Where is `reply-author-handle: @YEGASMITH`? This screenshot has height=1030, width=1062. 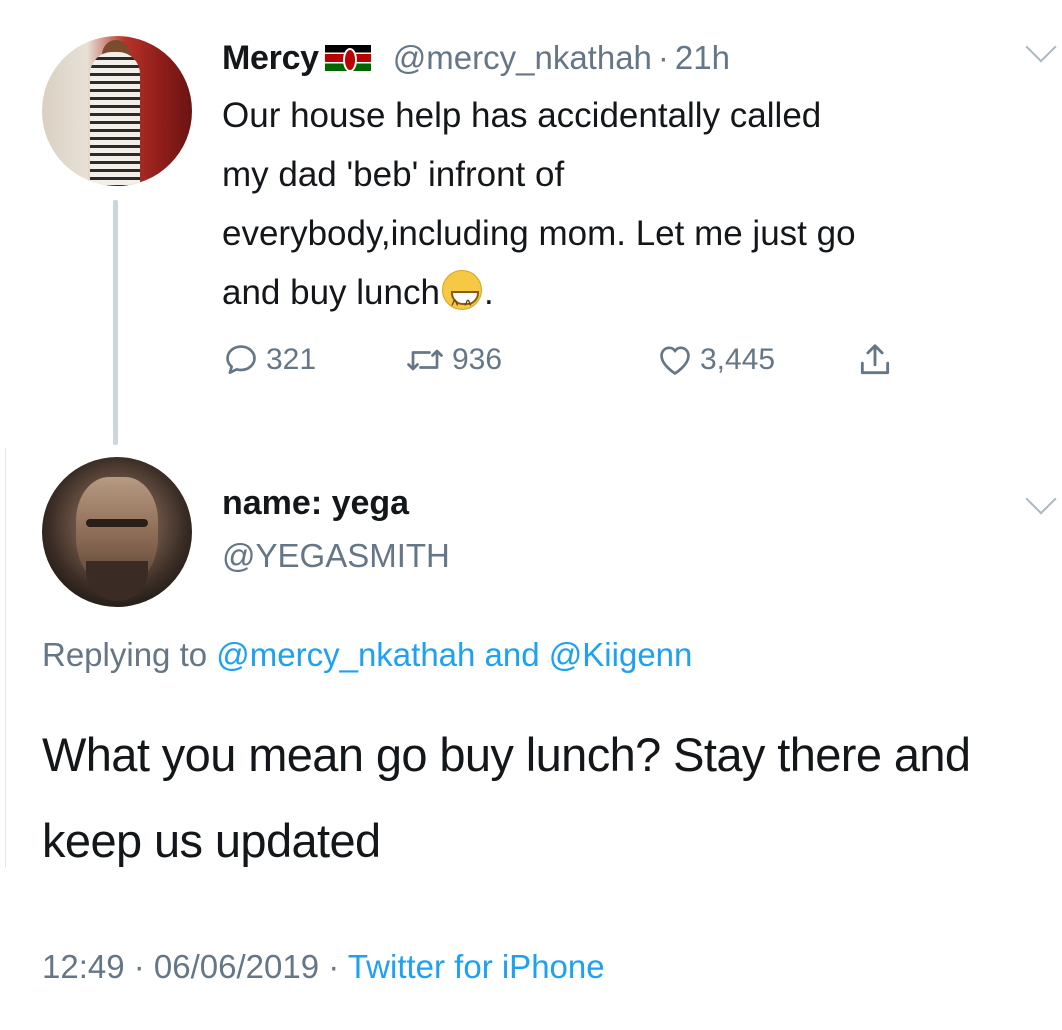
reply-author-handle: @YEGASMITH is located at coordinates (336, 556).